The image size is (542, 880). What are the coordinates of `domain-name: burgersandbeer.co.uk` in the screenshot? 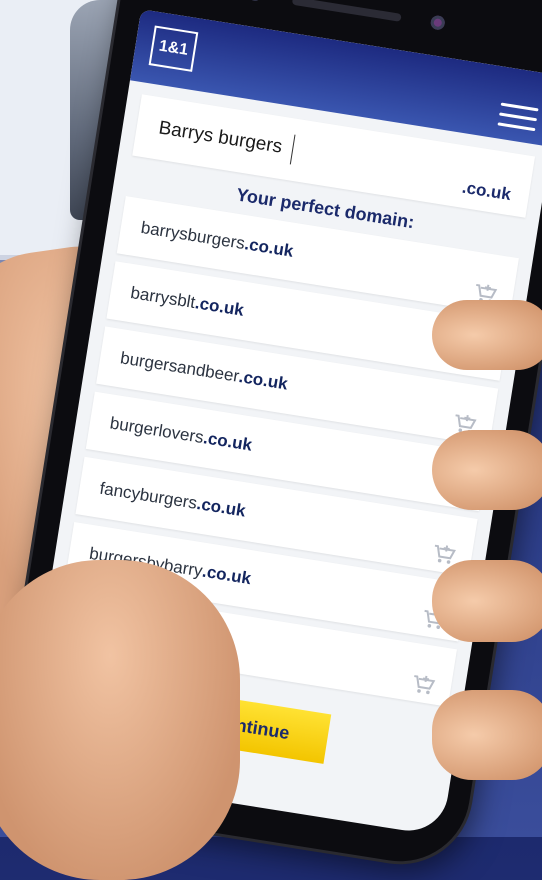 It's located at (204, 371).